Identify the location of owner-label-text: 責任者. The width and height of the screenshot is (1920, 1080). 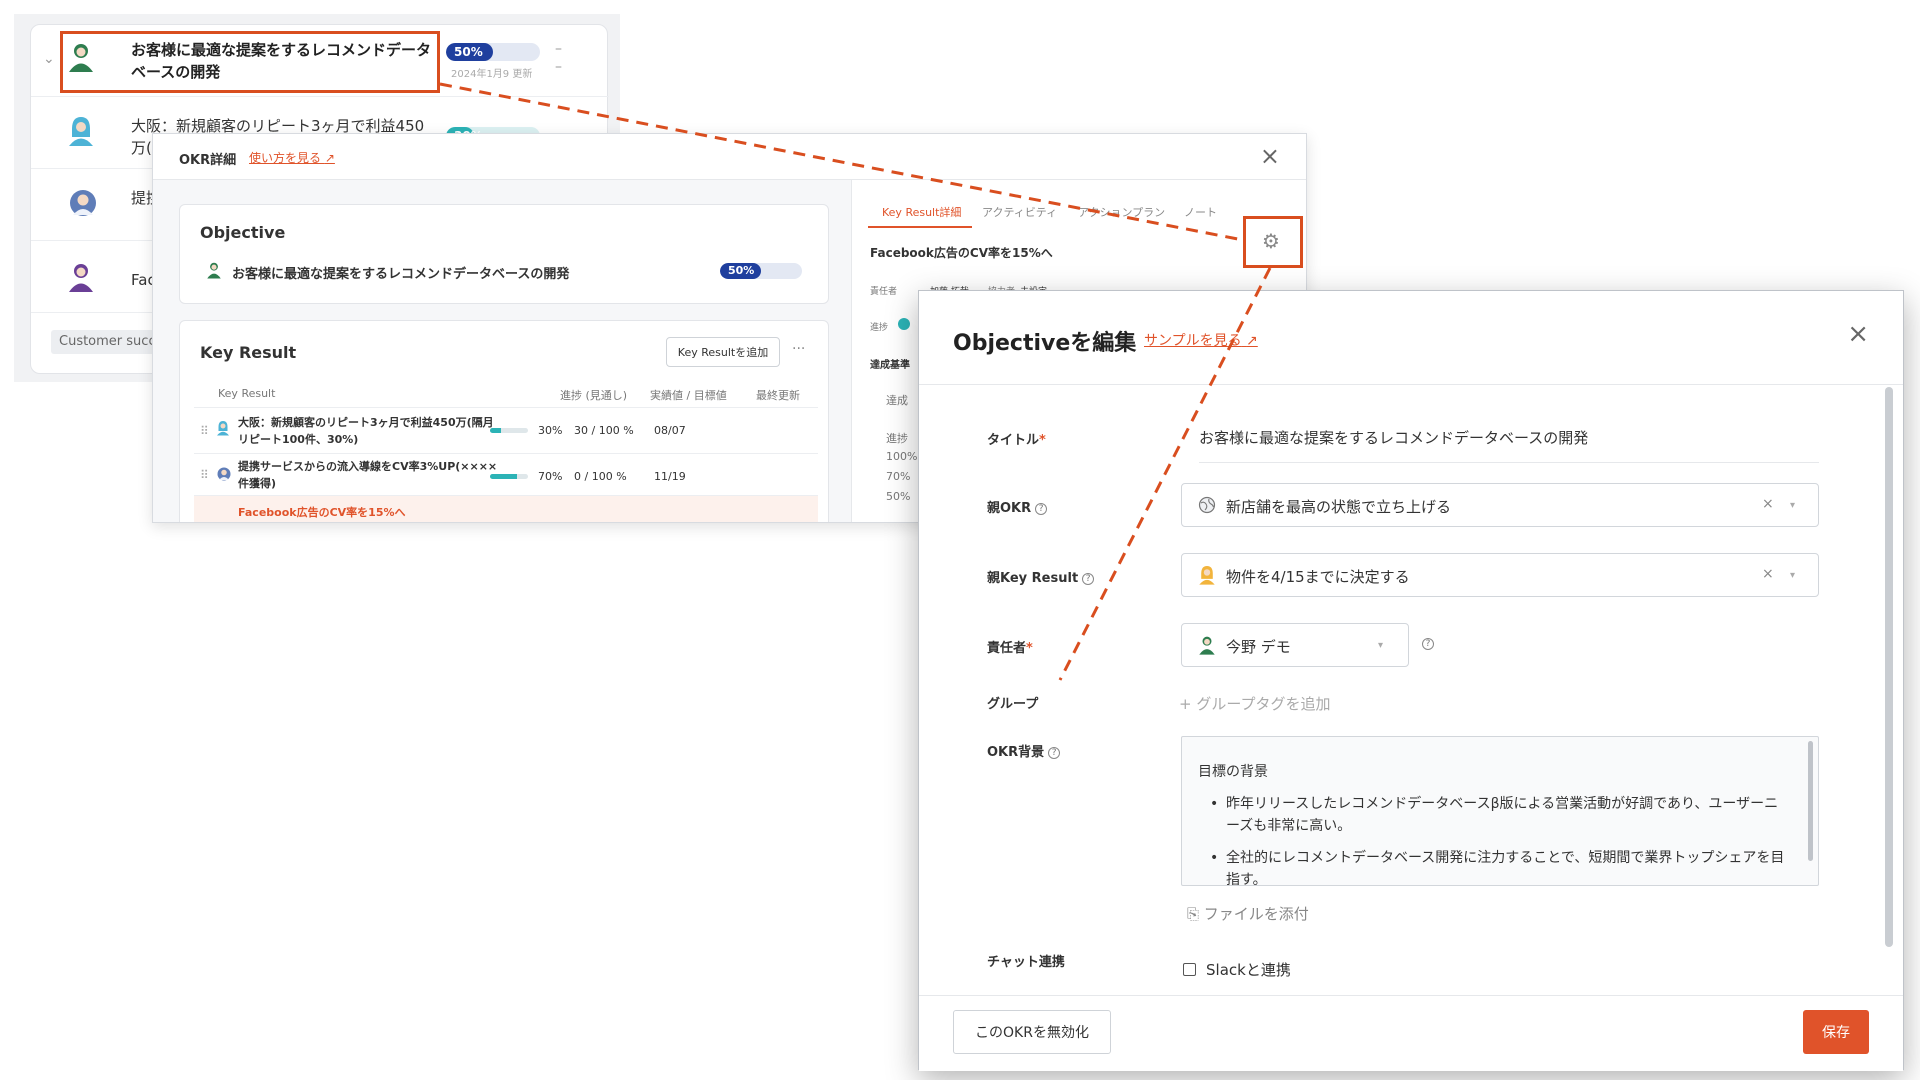
(1007, 648).